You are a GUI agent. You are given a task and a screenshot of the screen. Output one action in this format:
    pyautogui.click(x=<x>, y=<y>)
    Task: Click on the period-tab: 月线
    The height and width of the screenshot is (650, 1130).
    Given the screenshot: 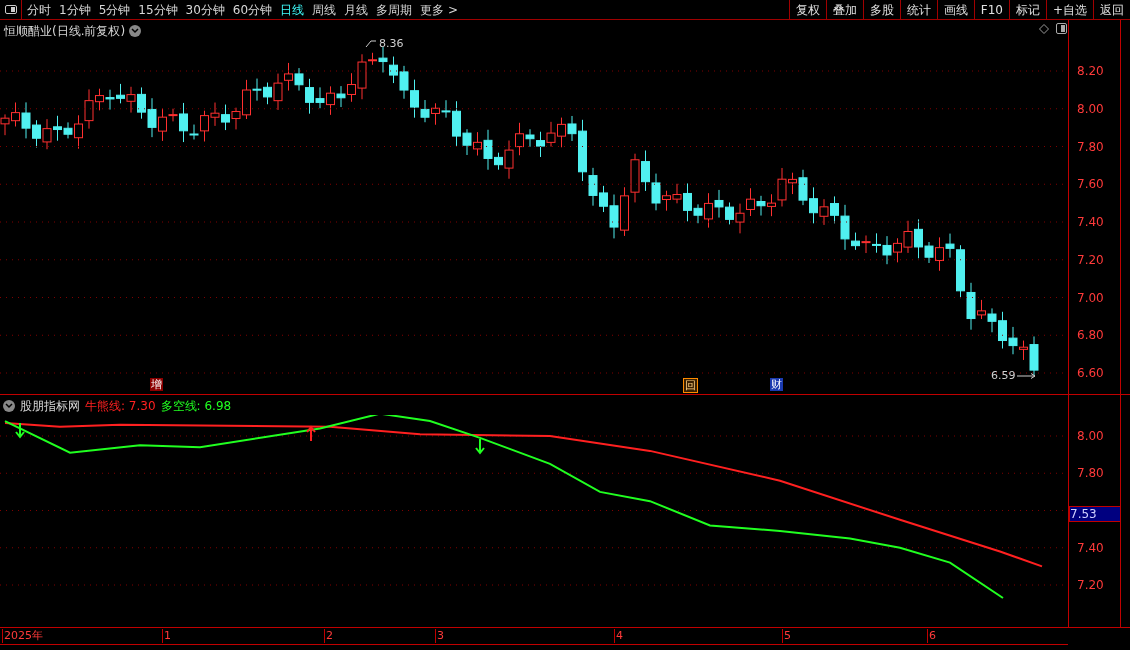 What is the action you would take?
    pyautogui.click(x=356, y=9)
    